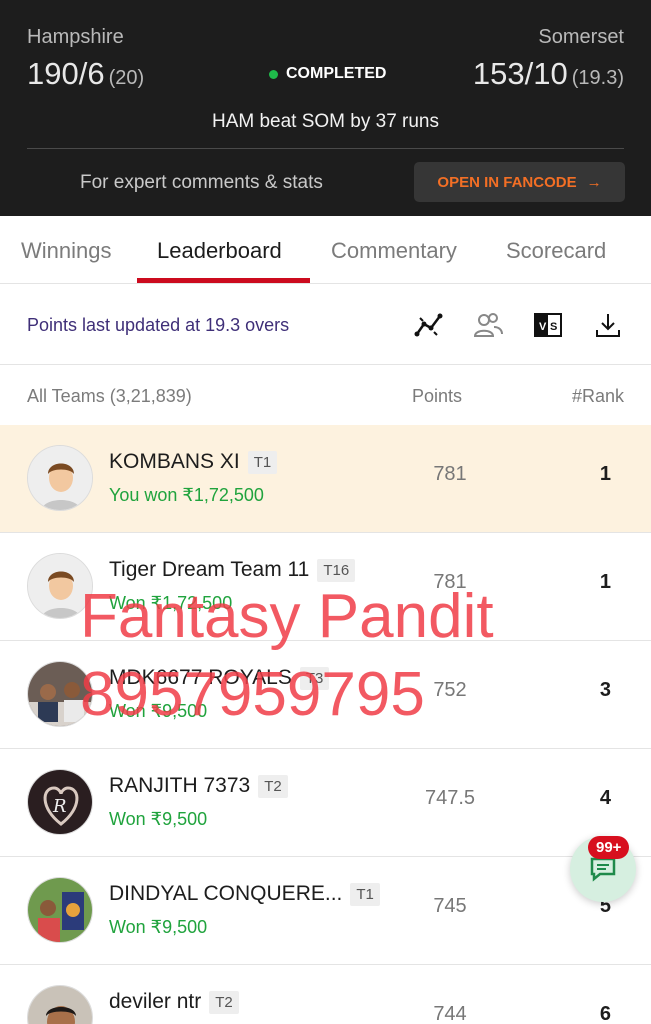 The height and width of the screenshot is (1024, 651). What do you see at coordinates (180, 785) in the screenshot?
I see `team-name: RANJITH 7373` at bounding box center [180, 785].